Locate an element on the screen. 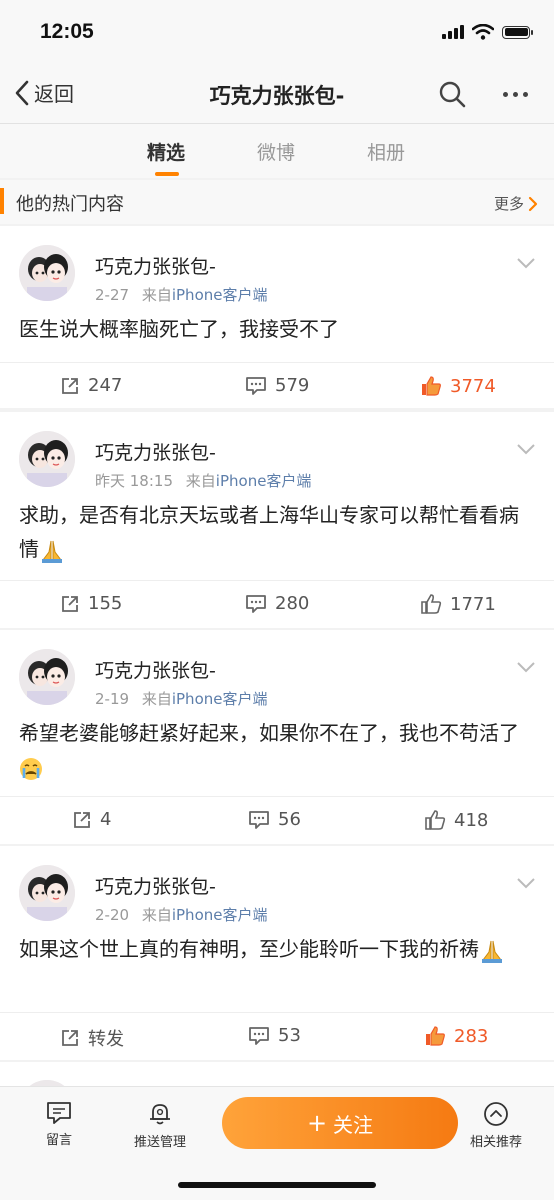 This screenshot has width=554, height=1200. chevron-right-icon is located at coordinates (533, 203).